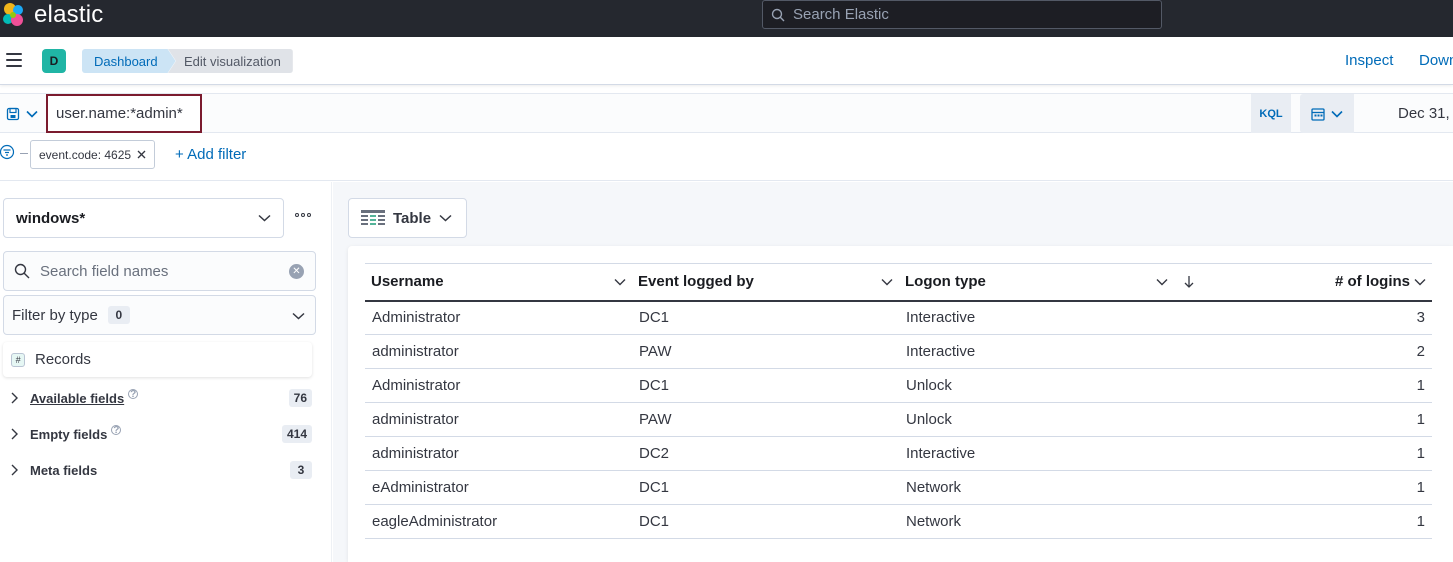 The height and width of the screenshot is (562, 1453). I want to click on filter-separator, so click(24, 153).